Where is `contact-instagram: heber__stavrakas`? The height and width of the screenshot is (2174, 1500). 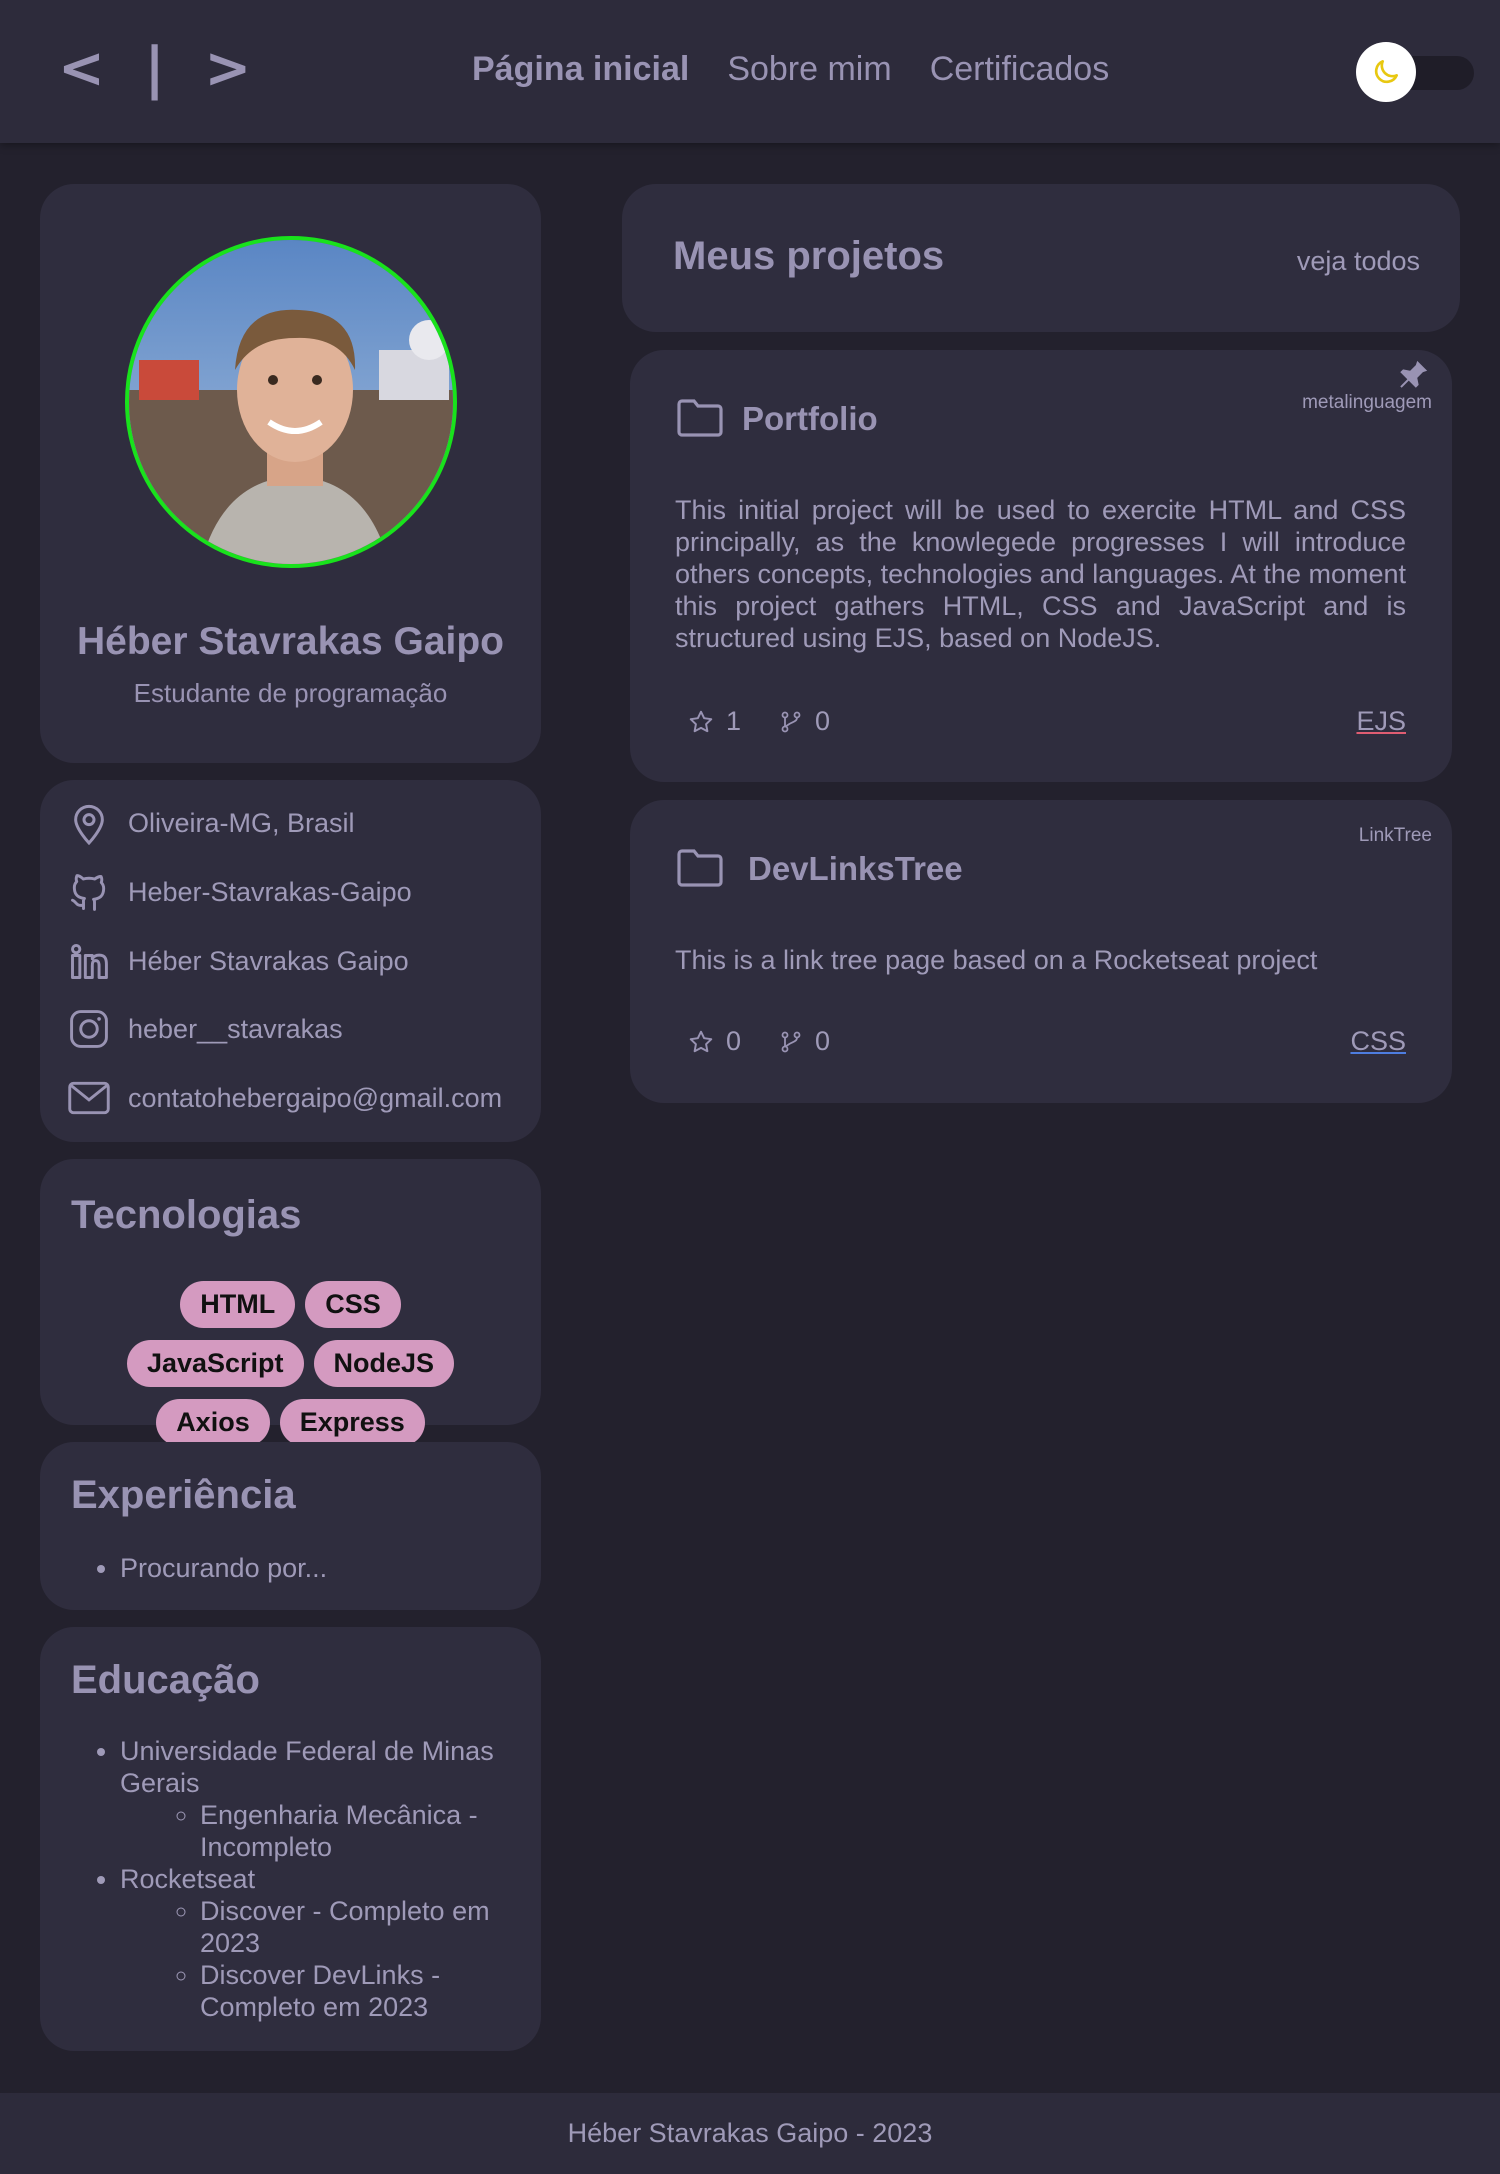
contact-instagram: heber__stavrakas is located at coordinates (204, 1029).